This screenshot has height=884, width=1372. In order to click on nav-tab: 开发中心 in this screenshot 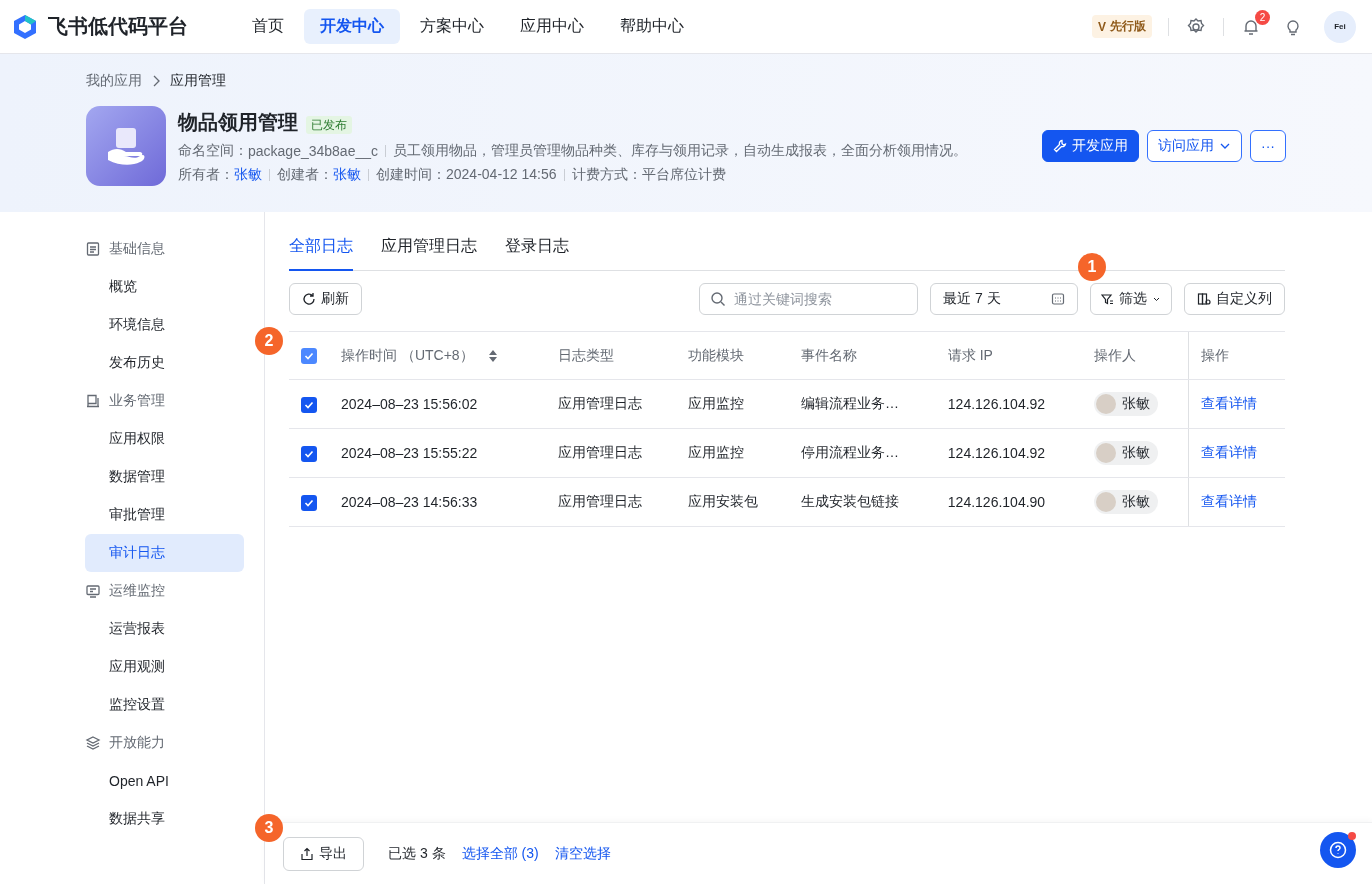, I will do `click(352, 26)`.